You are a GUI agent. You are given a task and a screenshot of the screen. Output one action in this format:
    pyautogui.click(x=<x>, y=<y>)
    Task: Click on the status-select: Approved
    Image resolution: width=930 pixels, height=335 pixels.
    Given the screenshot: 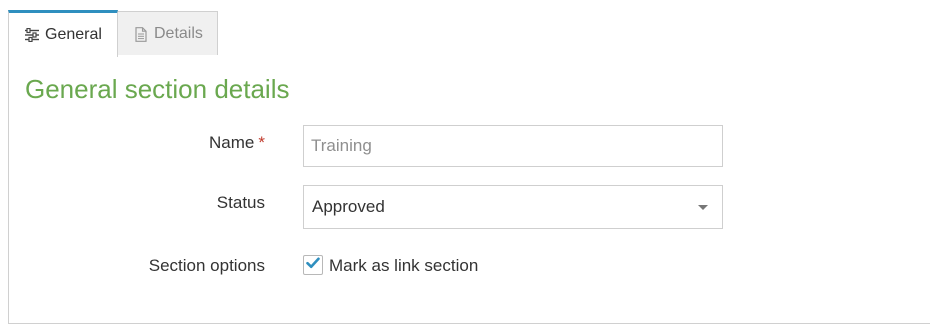 What is the action you would take?
    pyautogui.click(x=513, y=207)
    